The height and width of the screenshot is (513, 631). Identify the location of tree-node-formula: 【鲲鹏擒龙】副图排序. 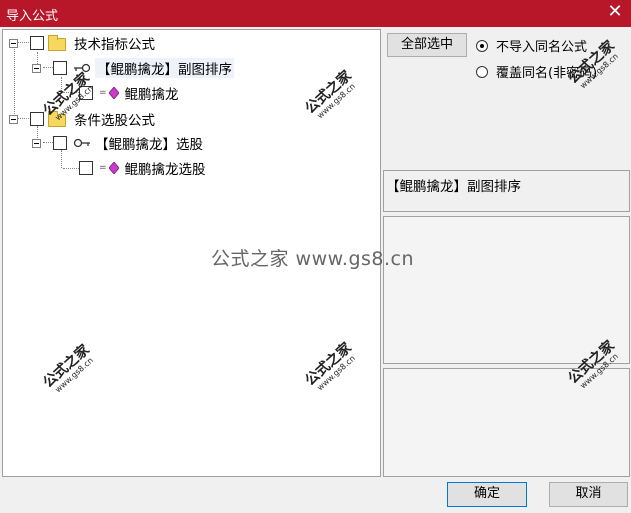
(133, 68).